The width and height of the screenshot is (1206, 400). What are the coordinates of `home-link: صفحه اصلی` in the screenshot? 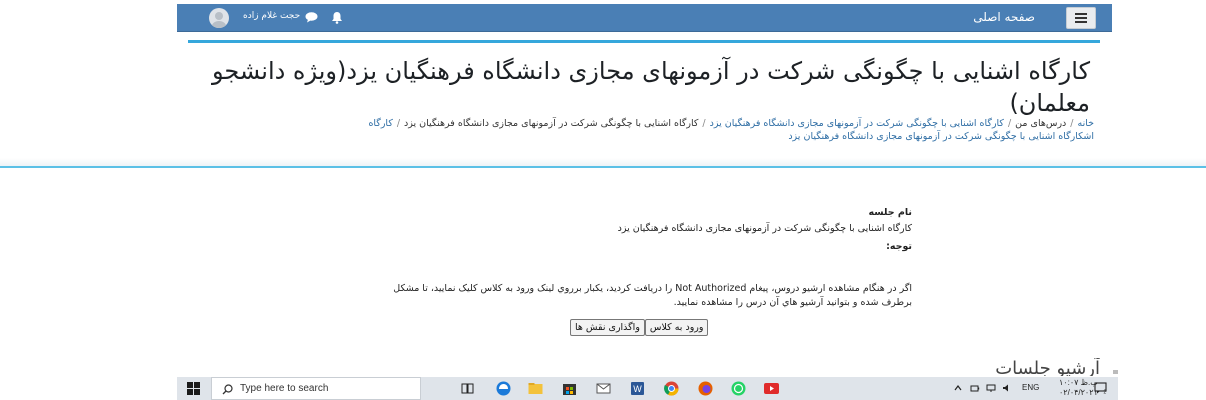 It's located at (1004, 17).